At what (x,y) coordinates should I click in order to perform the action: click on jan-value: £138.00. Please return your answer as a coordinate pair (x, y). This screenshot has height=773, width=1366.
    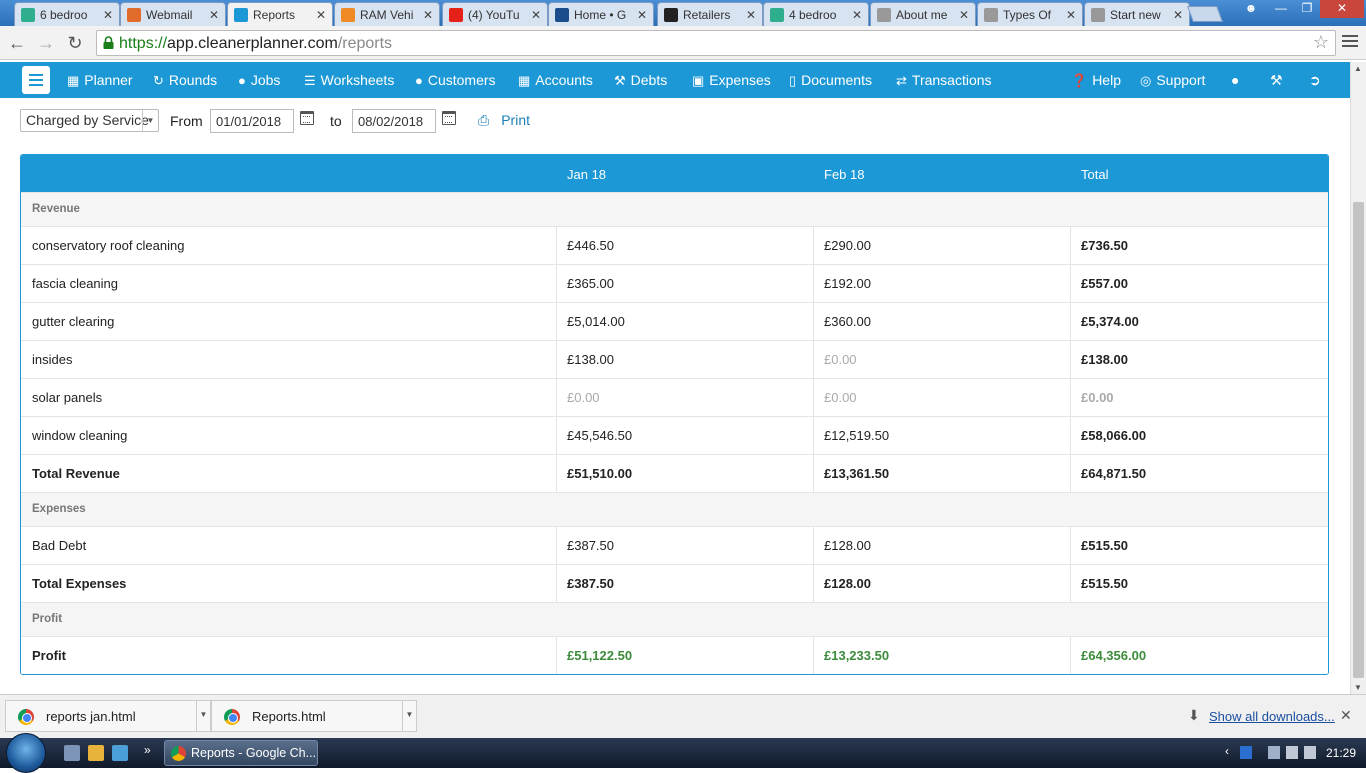
    Looking at the image, I should click on (590, 359).